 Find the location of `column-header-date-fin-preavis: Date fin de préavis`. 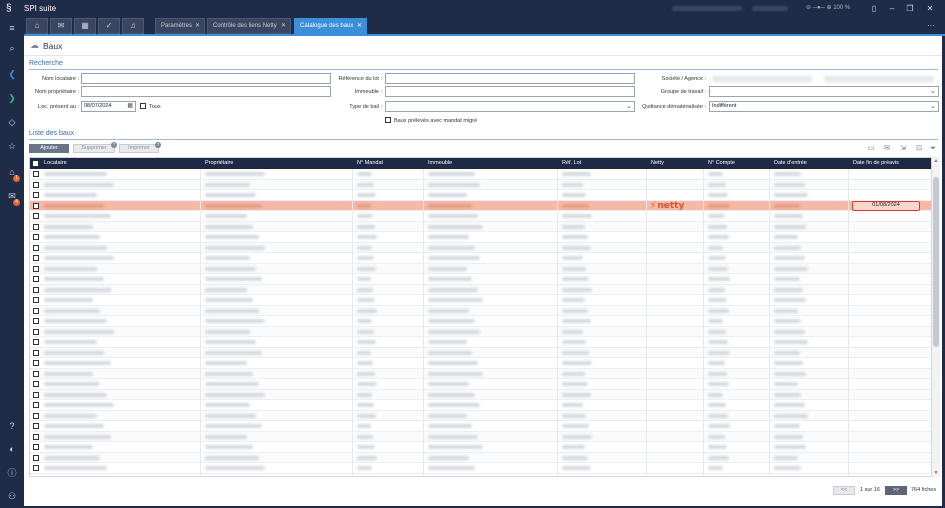

column-header-date-fin-preavis: Date fin de préavis is located at coordinates (876, 163).